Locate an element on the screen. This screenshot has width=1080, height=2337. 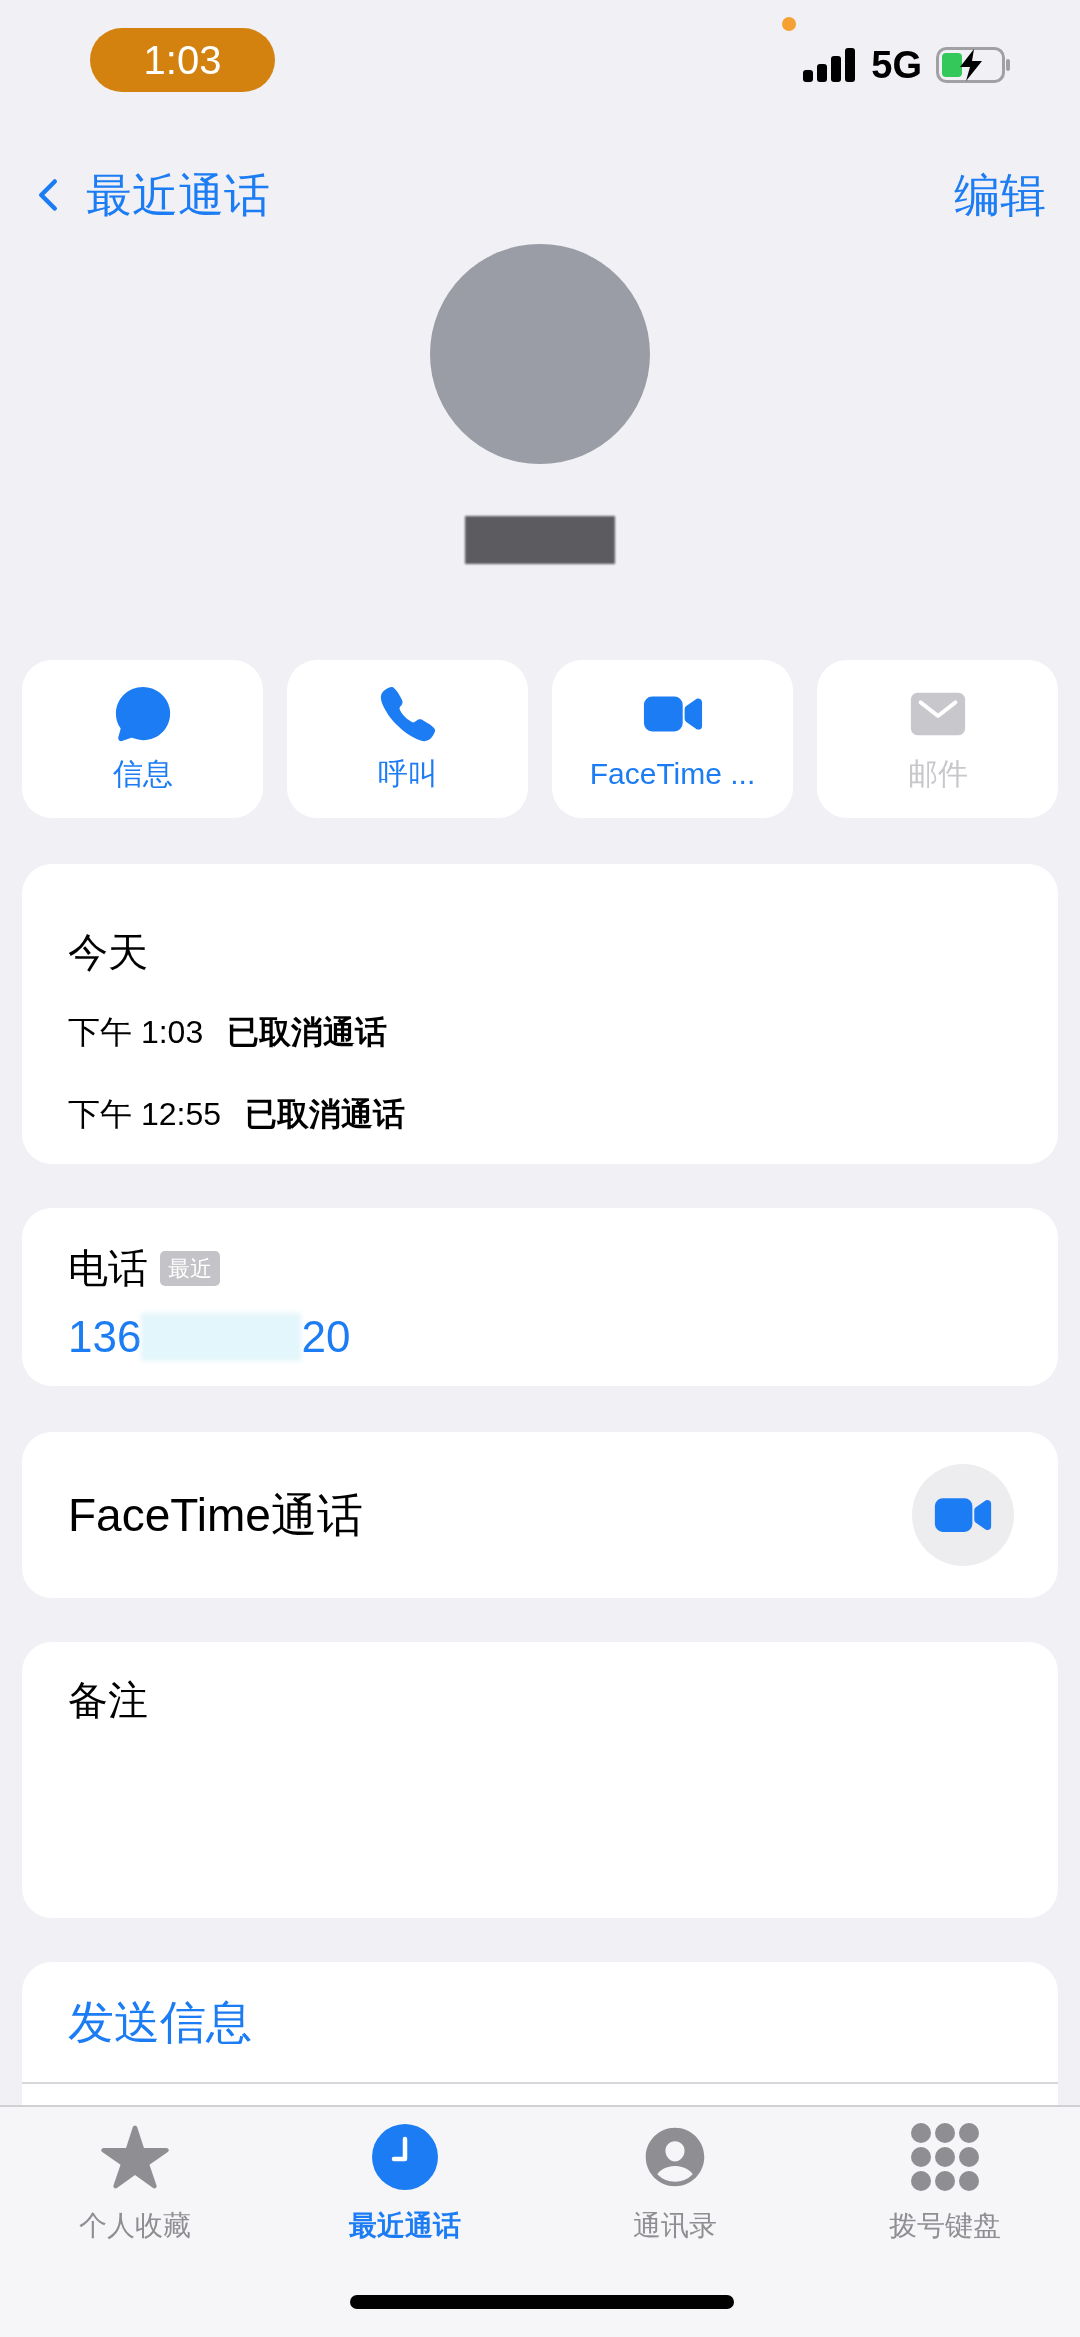
battery-charging-icon is located at coordinates (974, 65).